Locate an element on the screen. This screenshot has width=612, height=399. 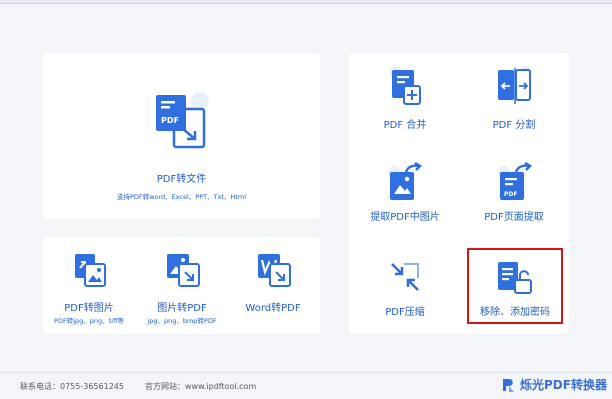
website-link: 官方网站：www.ipdftool.com is located at coordinates (200, 386).